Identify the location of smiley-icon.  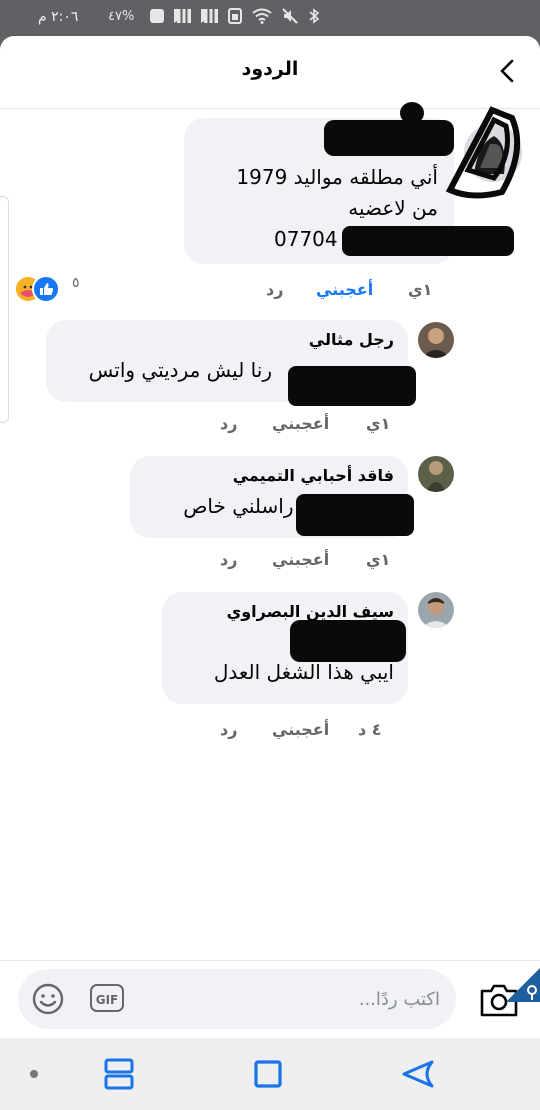
(48, 999).